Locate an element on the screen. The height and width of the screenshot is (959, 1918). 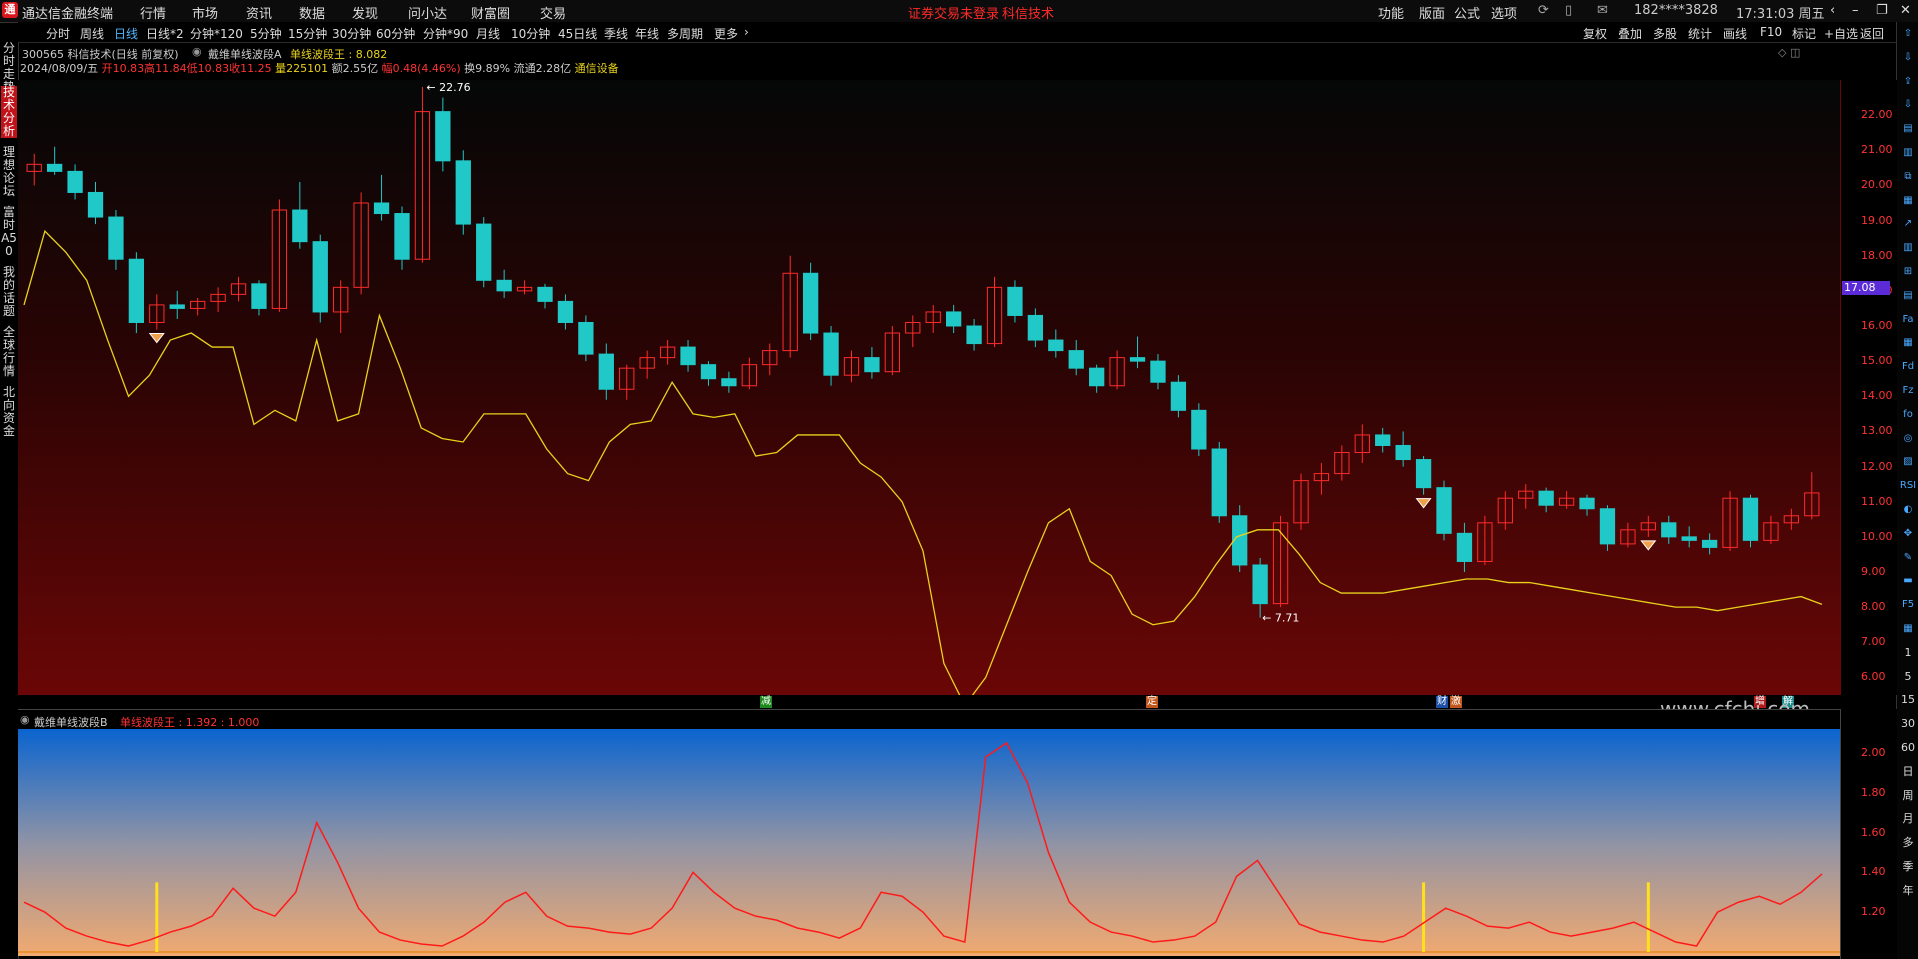
right-tool-3: ⇩ is located at coordinates (1908, 105).